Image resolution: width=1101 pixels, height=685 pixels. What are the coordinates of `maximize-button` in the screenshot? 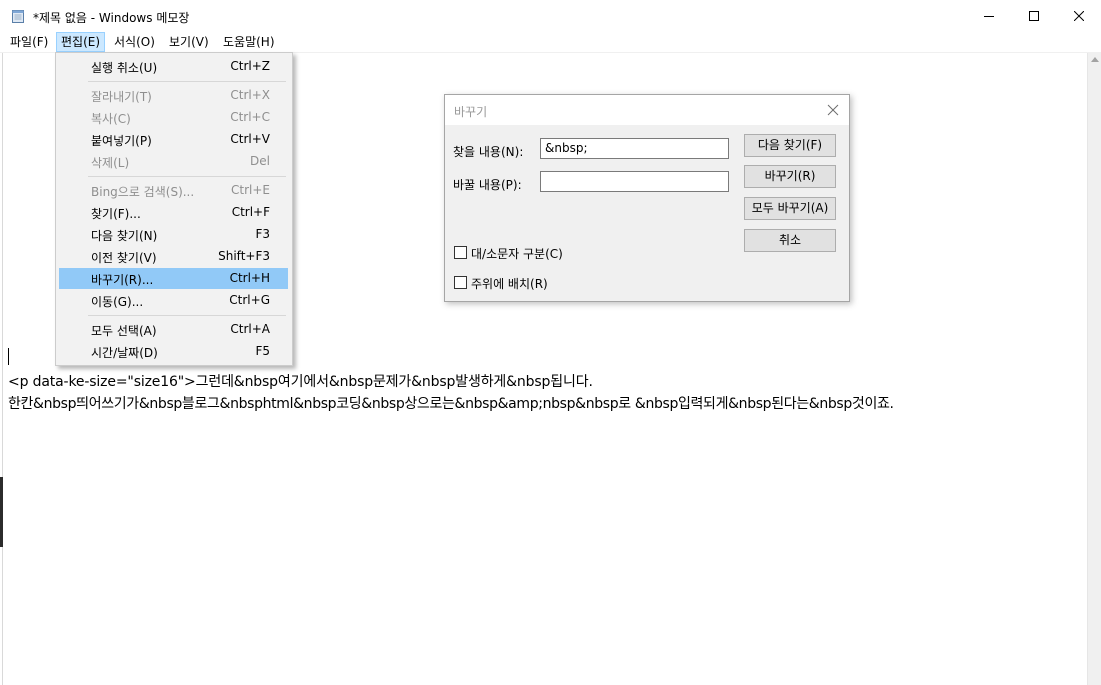 It's located at (1034, 16).